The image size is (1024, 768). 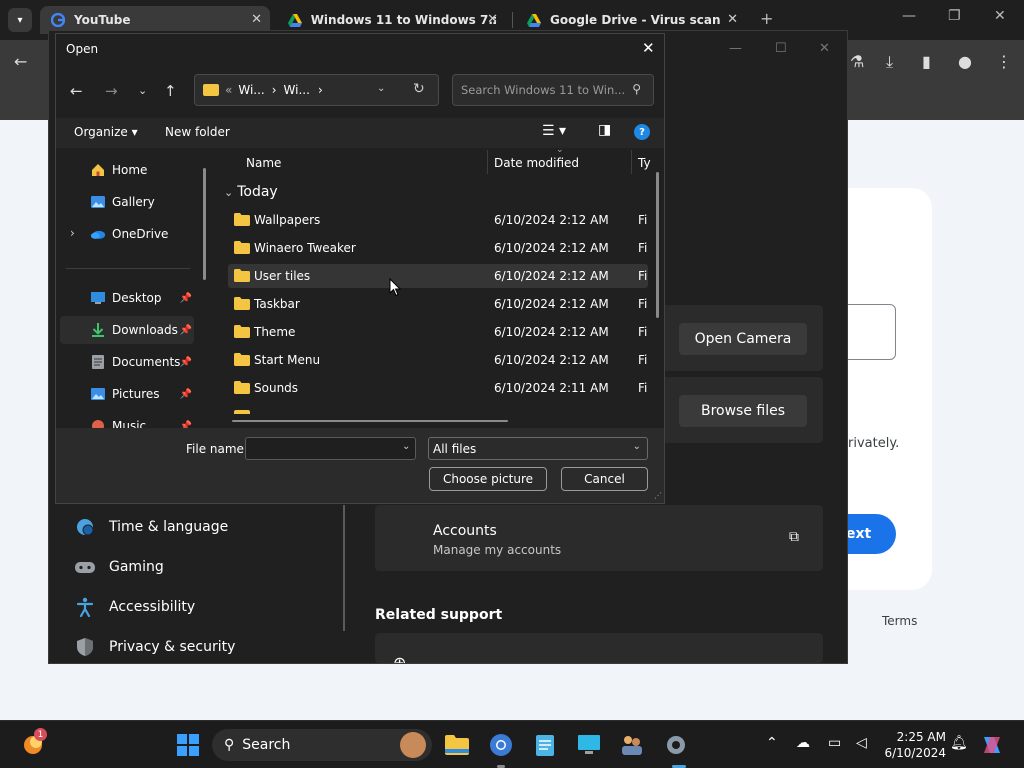 I want to click on file-row-theme: Theme 6/10/2024 2:12 AM Fi, so click(x=438, y=332).